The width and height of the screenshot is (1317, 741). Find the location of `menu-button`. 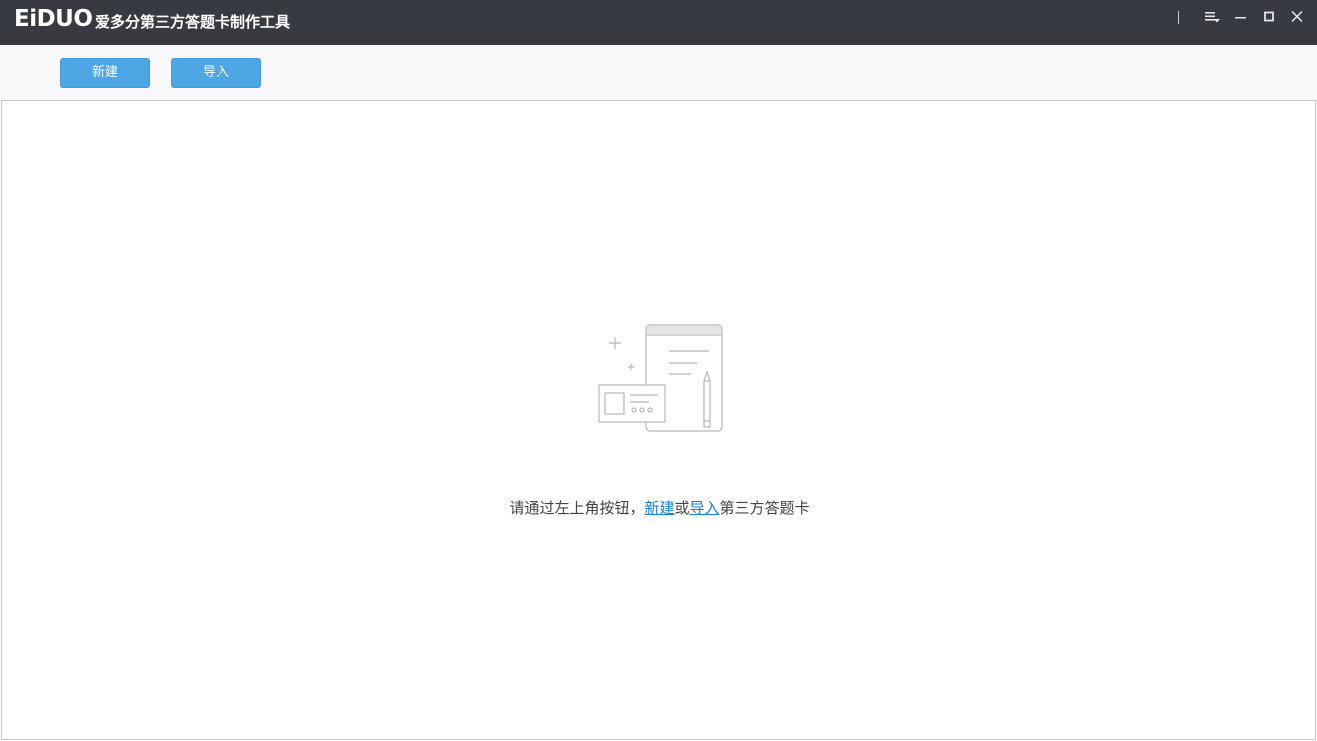

menu-button is located at coordinates (1213, 17).